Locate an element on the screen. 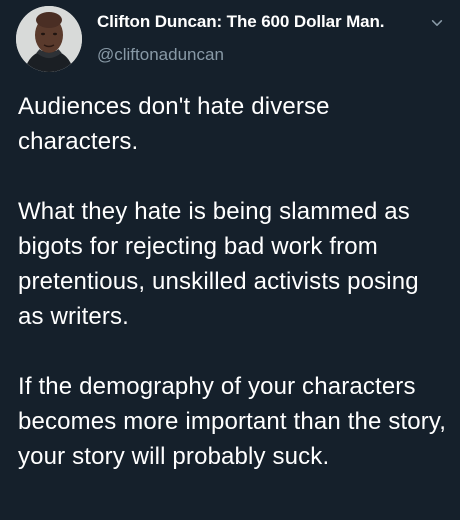 The height and width of the screenshot is (520, 460). tweet-menu-button is located at coordinates (437, 23).